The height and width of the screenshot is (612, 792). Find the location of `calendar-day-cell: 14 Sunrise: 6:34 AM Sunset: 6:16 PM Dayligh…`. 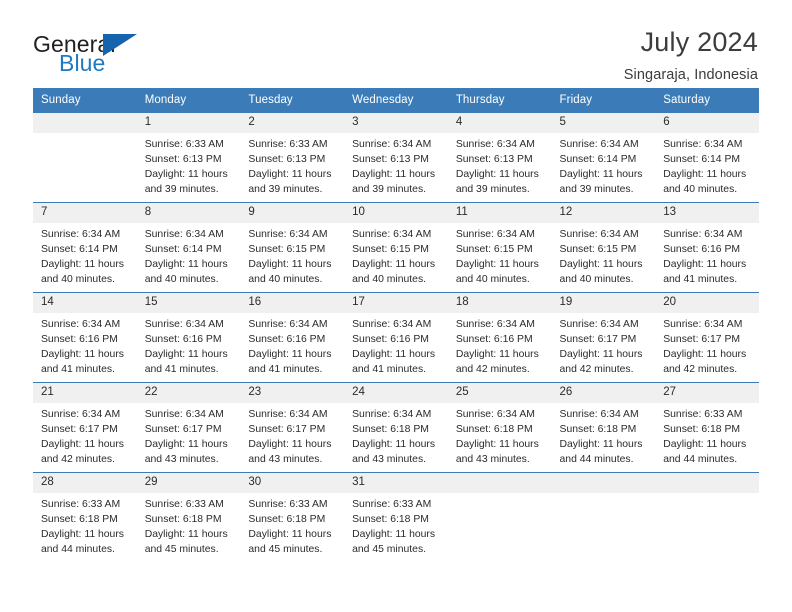

calendar-day-cell: 14 Sunrise: 6:34 AM Sunset: 6:16 PM Dayligh… is located at coordinates (85, 337).